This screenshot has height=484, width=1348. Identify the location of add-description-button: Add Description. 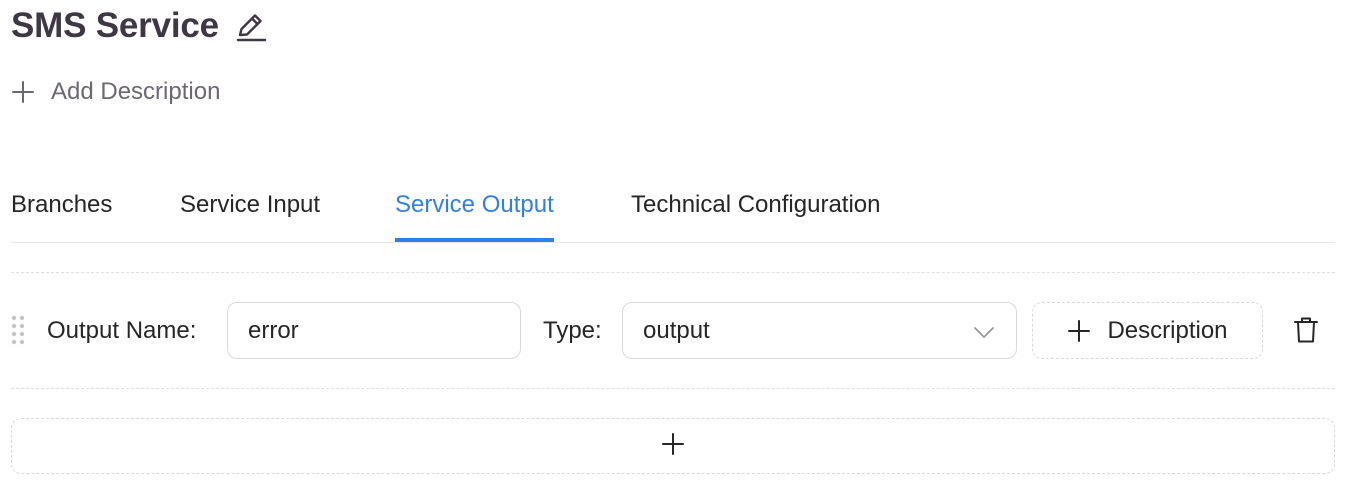
(115, 92).